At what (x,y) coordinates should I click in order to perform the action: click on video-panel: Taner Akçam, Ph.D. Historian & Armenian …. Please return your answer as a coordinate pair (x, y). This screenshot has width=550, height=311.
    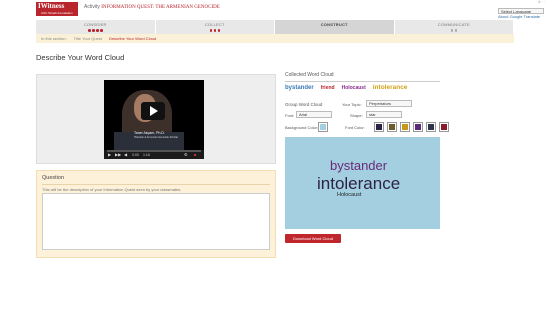
    Looking at the image, I should click on (156, 119).